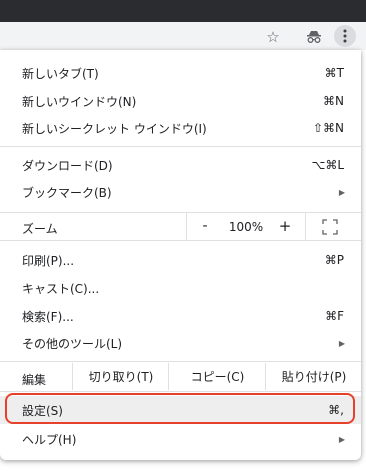 This screenshot has width=366, height=471. Describe the element at coordinates (183, 11) in the screenshot. I see `browser-tab-strip` at that location.